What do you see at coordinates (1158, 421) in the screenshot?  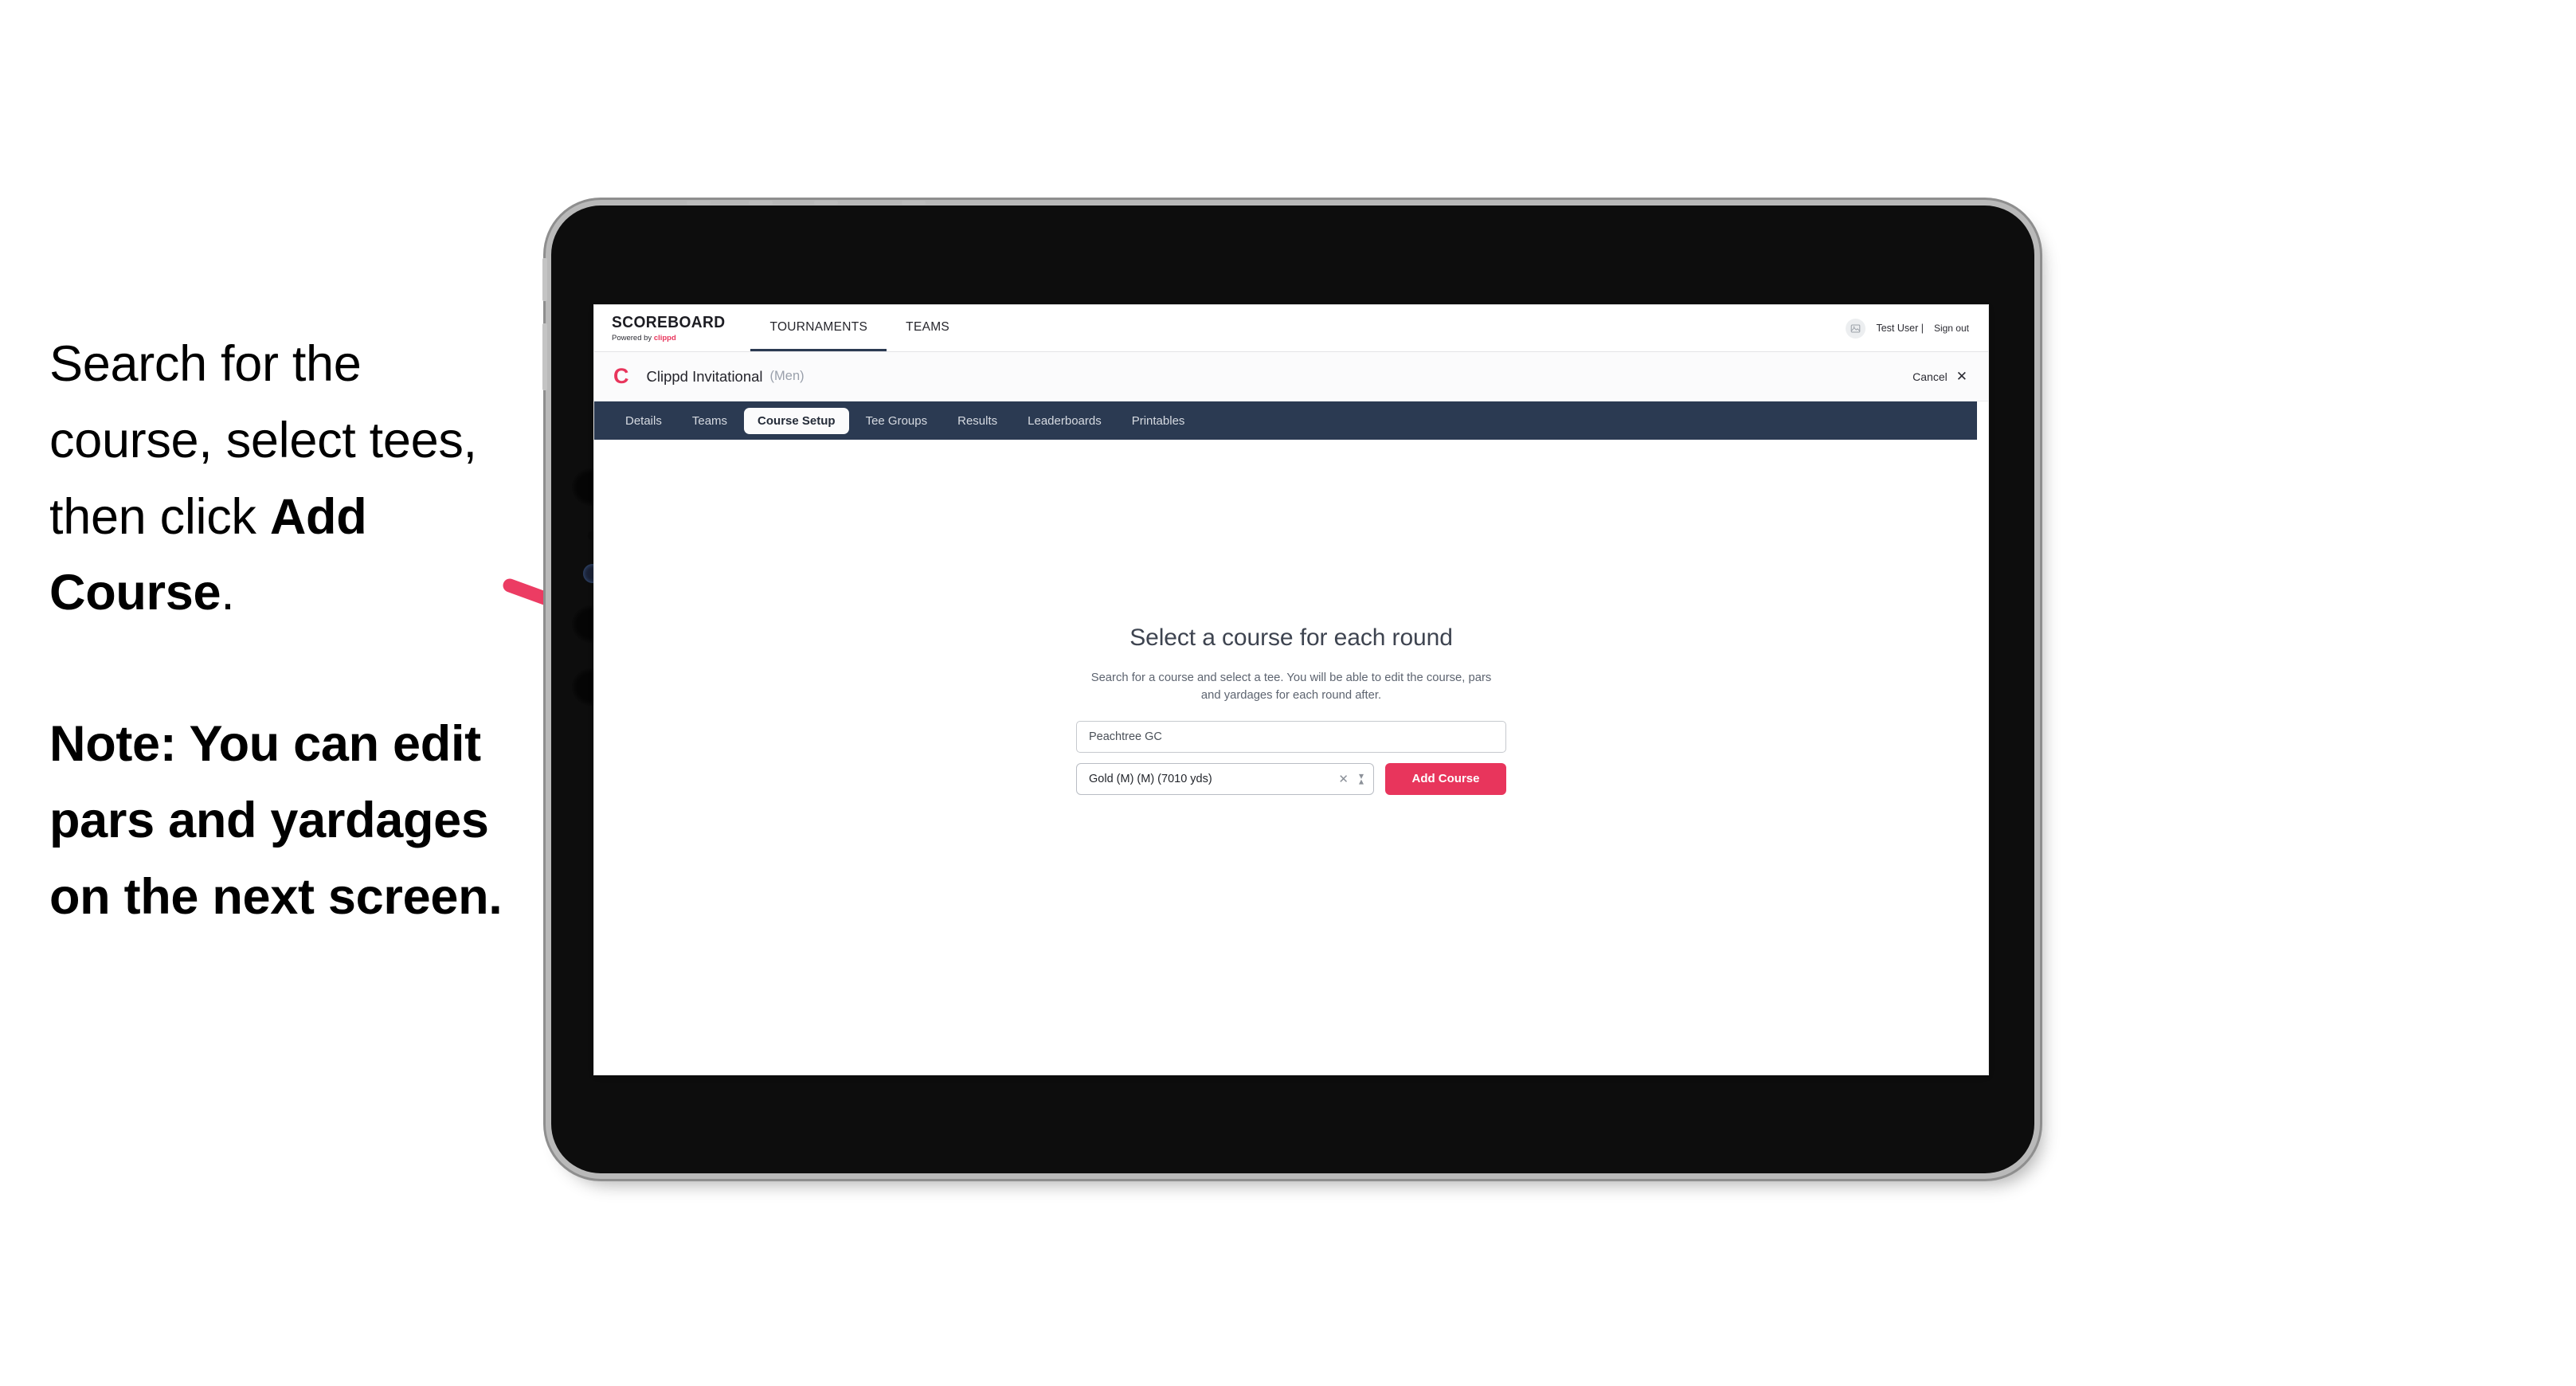 I see `tab-printables: Printables` at bounding box center [1158, 421].